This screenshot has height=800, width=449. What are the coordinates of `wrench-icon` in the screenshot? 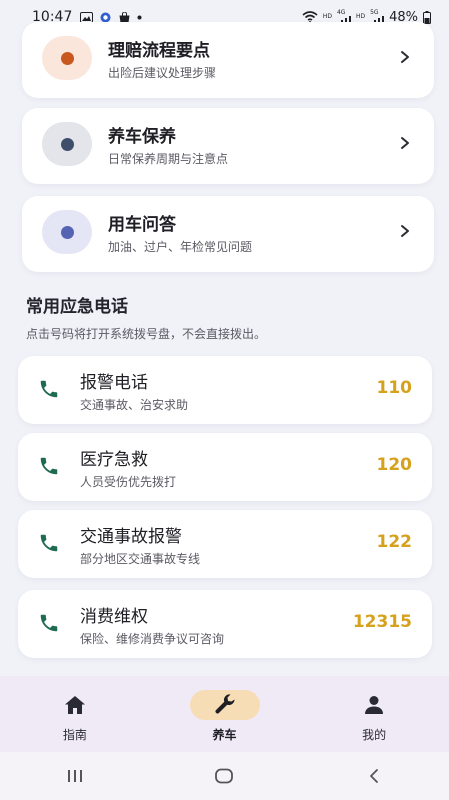 It's located at (224, 704).